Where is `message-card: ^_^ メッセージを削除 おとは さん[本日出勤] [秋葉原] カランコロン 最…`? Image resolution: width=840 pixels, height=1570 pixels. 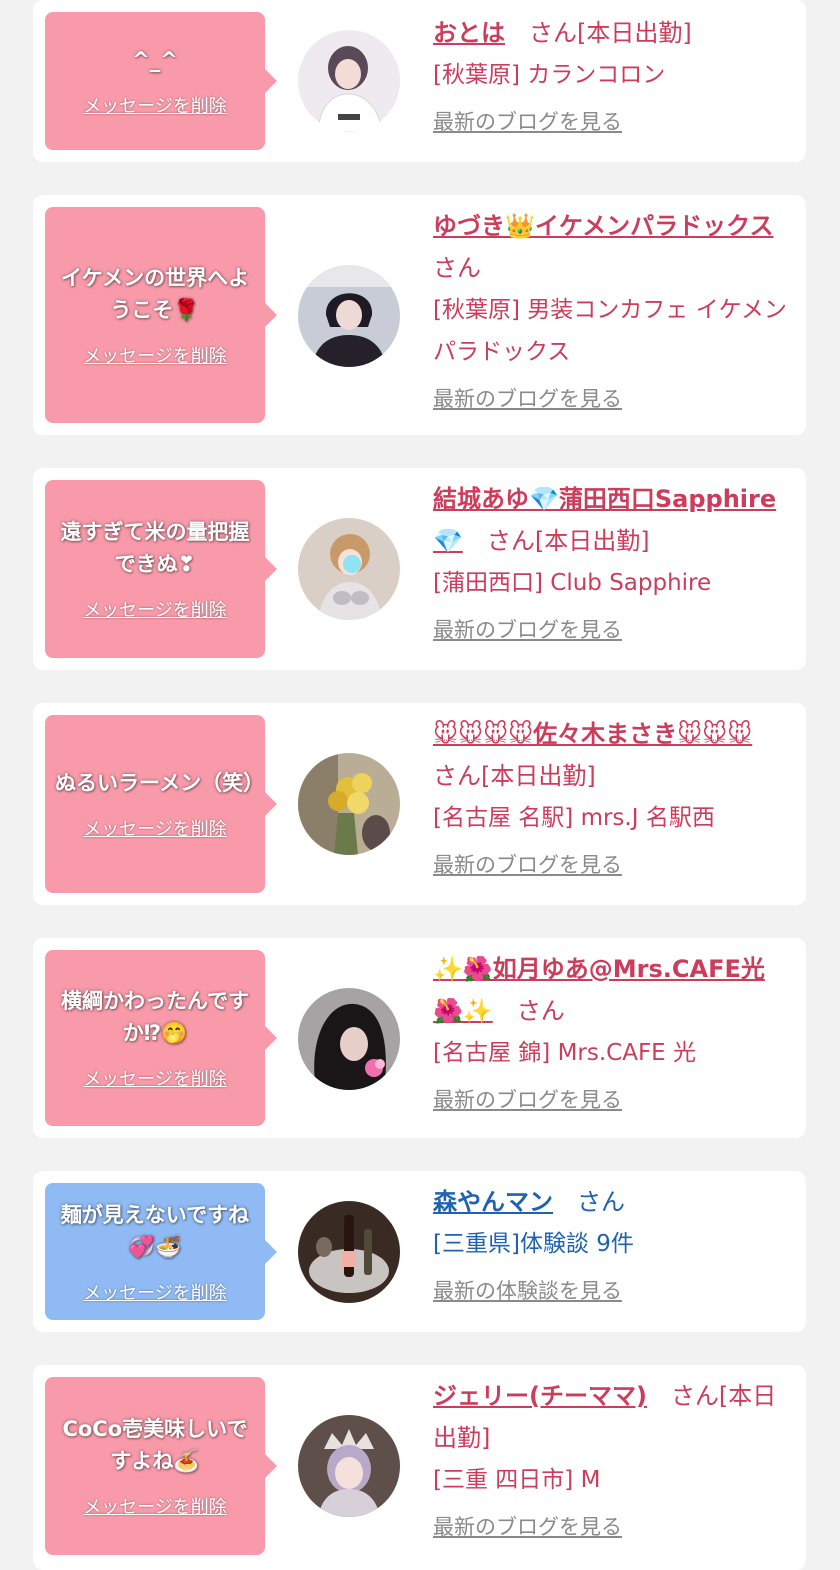 message-card: ^_^ メッセージを削除 おとは さん[本日出勤] [秋葉原] カランコロン 最… is located at coordinates (419, 81).